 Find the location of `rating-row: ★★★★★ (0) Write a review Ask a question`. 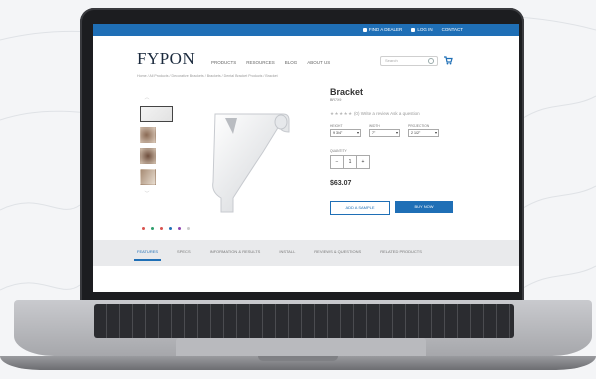

rating-row: ★★★★★ (0) Write a review Ask a question is located at coordinates (375, 114).